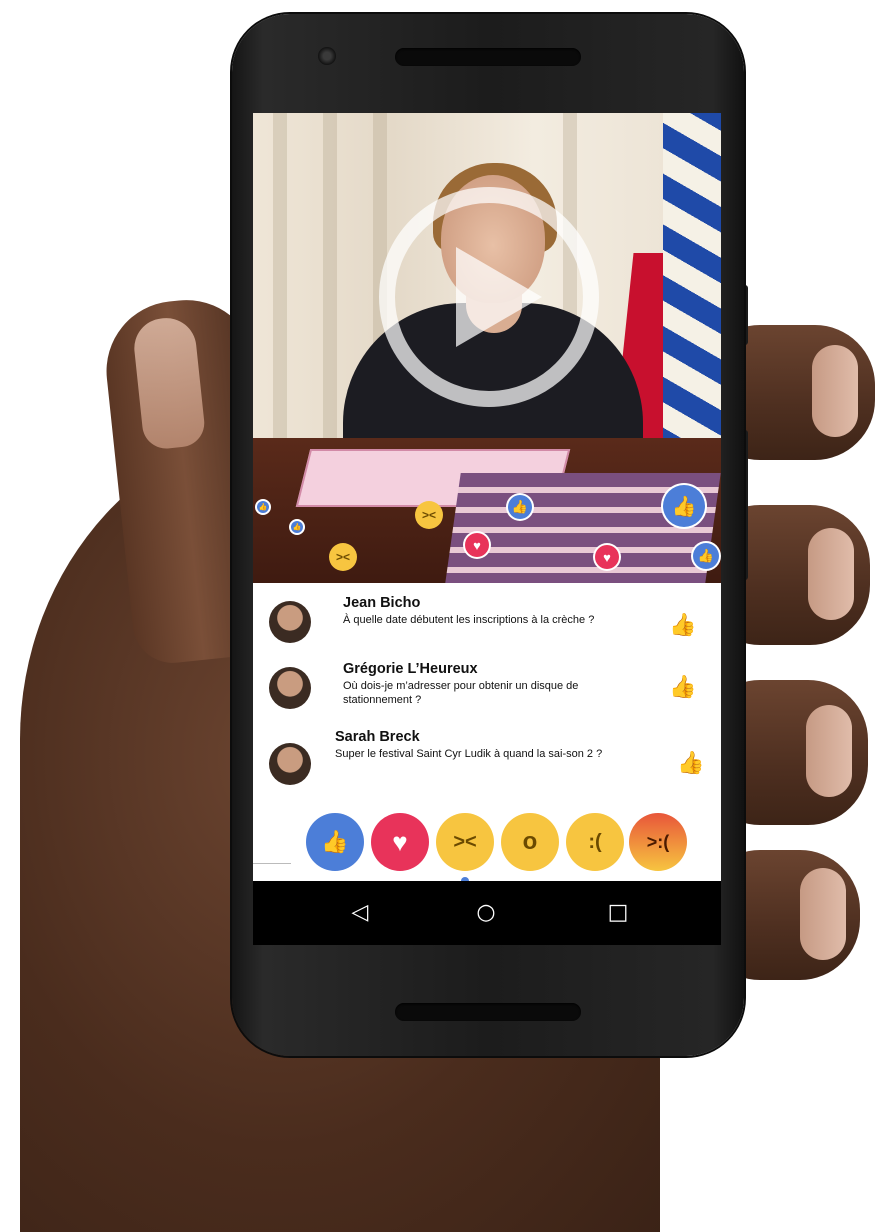 The image size is (879, 1232). Describe the element at coordinates (377, 737) in the screenshot. I see `comment-author: Sarah Breck` at that location.